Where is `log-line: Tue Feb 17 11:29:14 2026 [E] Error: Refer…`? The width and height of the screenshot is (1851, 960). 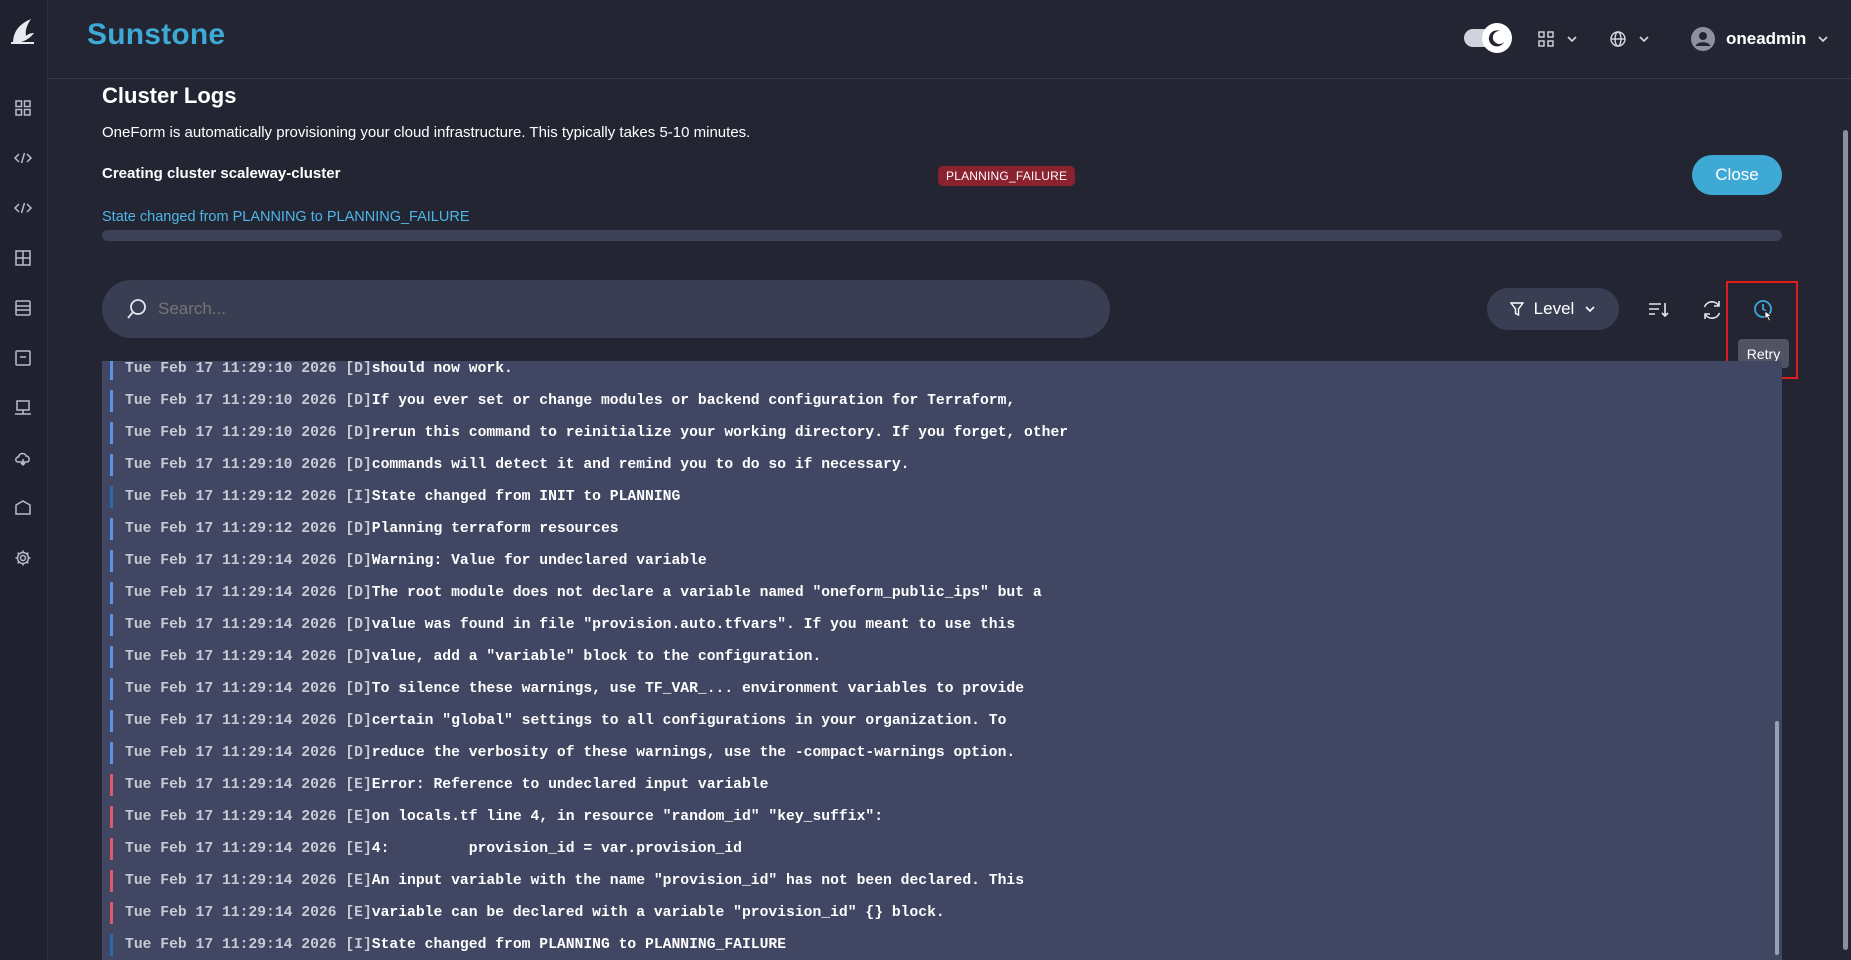 log-line: Tue Feb 17 11:29:14 2026 [E] Error: Refer… is located at coordinates (439, 785).